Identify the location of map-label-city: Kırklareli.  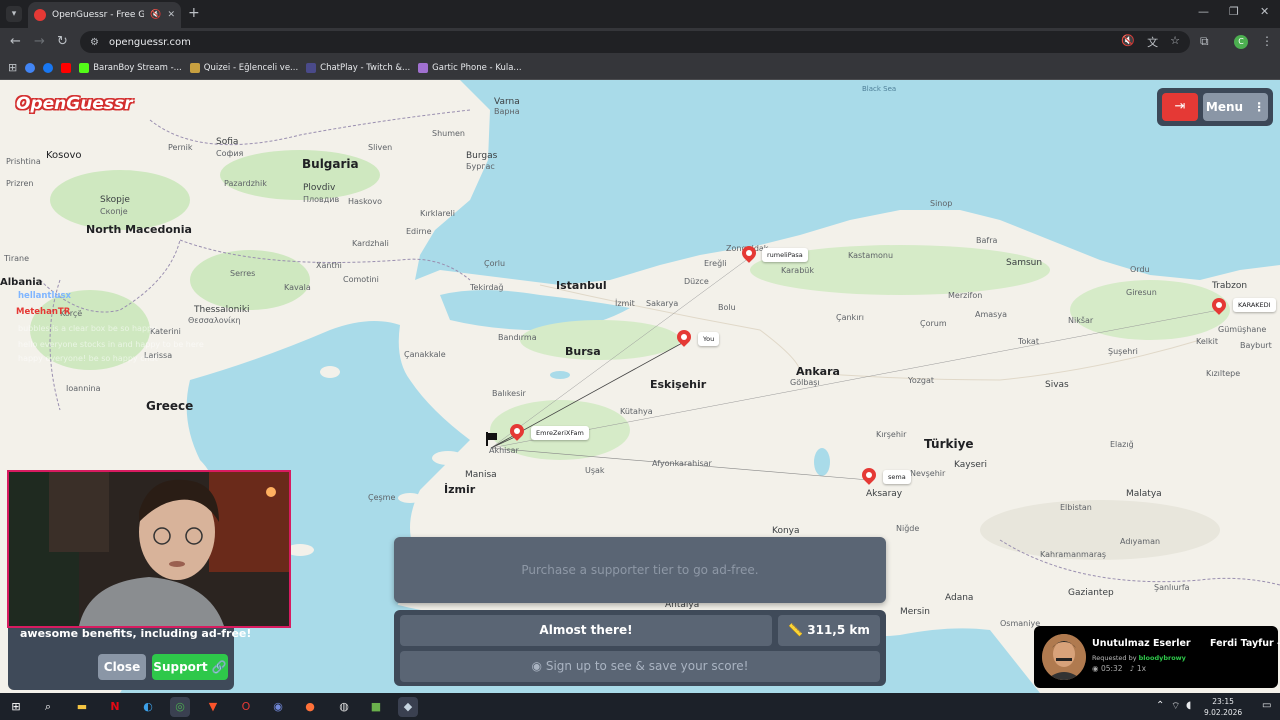
(437, 213).